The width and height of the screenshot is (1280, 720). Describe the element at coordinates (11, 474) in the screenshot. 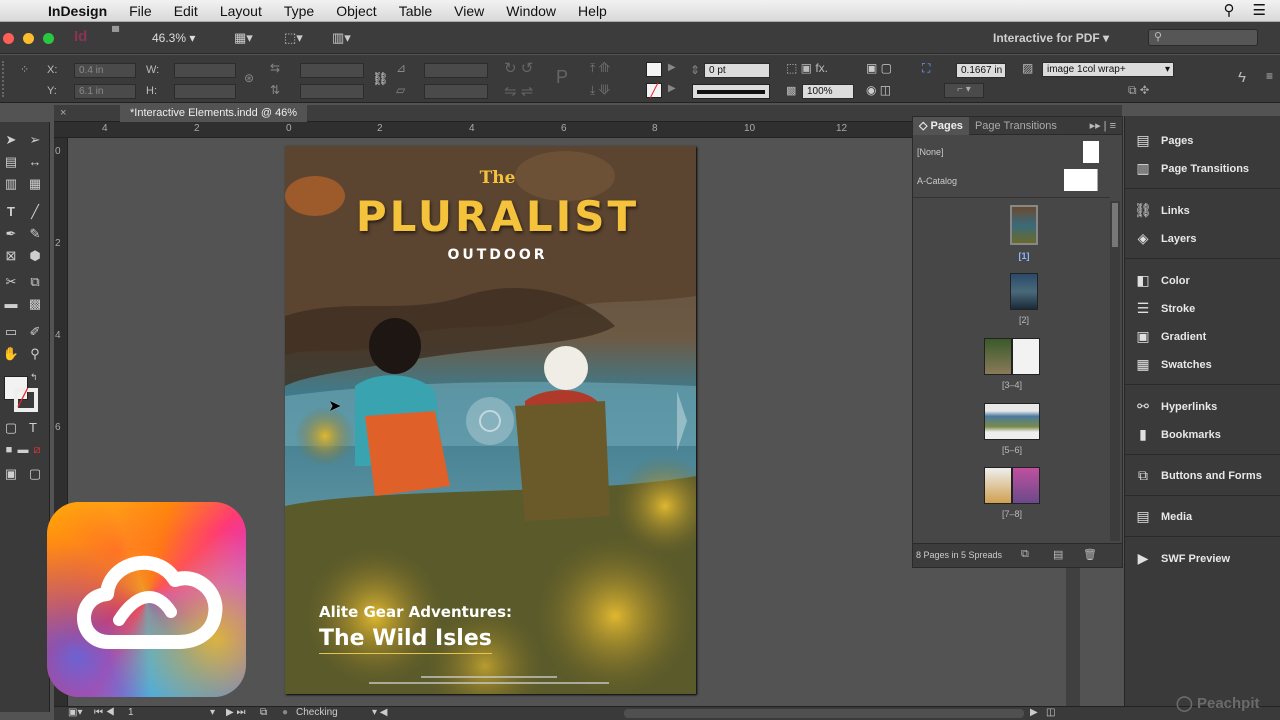

I see `normal-view-icon: ▣` at that location.